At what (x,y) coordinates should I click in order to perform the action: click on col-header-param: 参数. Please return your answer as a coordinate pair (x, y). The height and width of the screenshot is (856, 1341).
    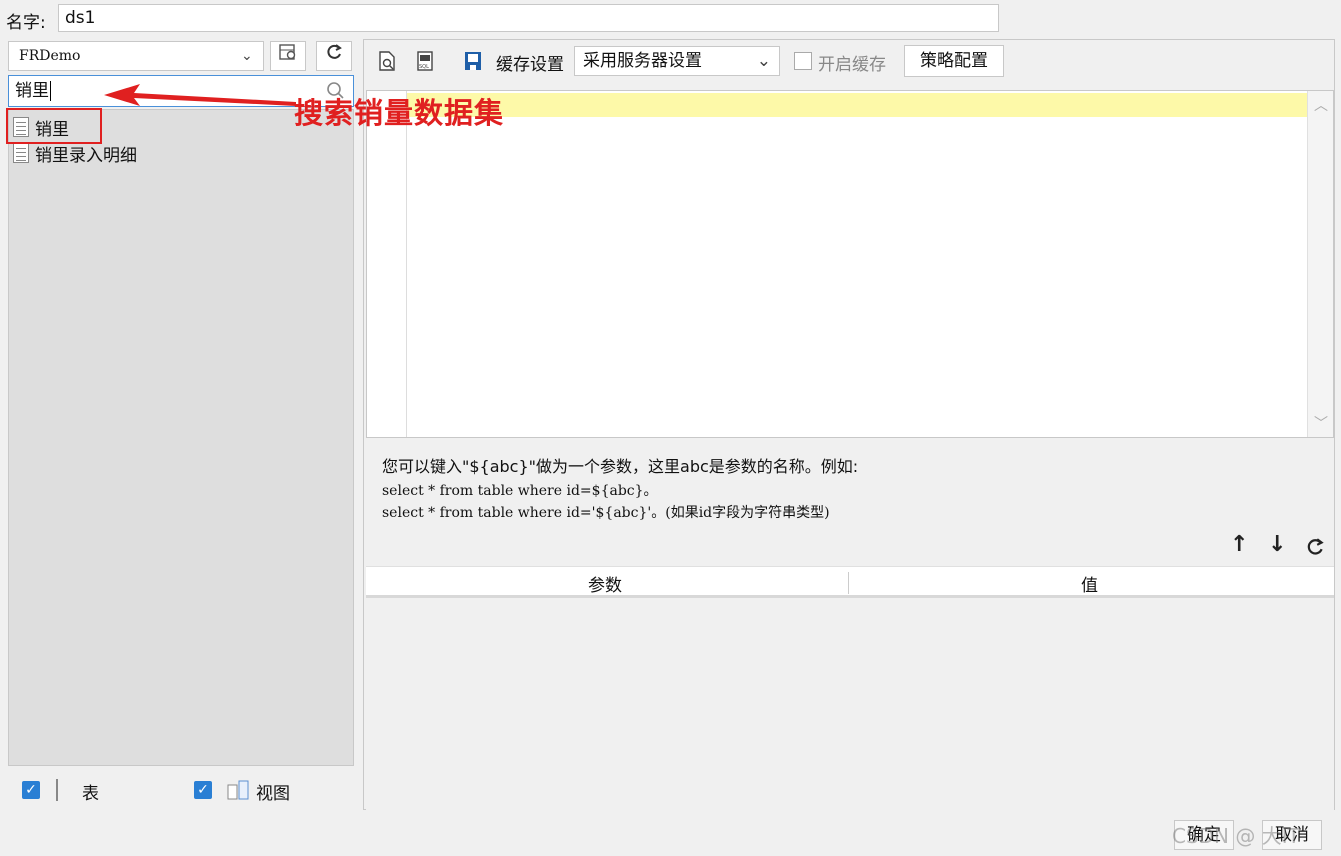
    Looking at the image, I should click on (605, 586).